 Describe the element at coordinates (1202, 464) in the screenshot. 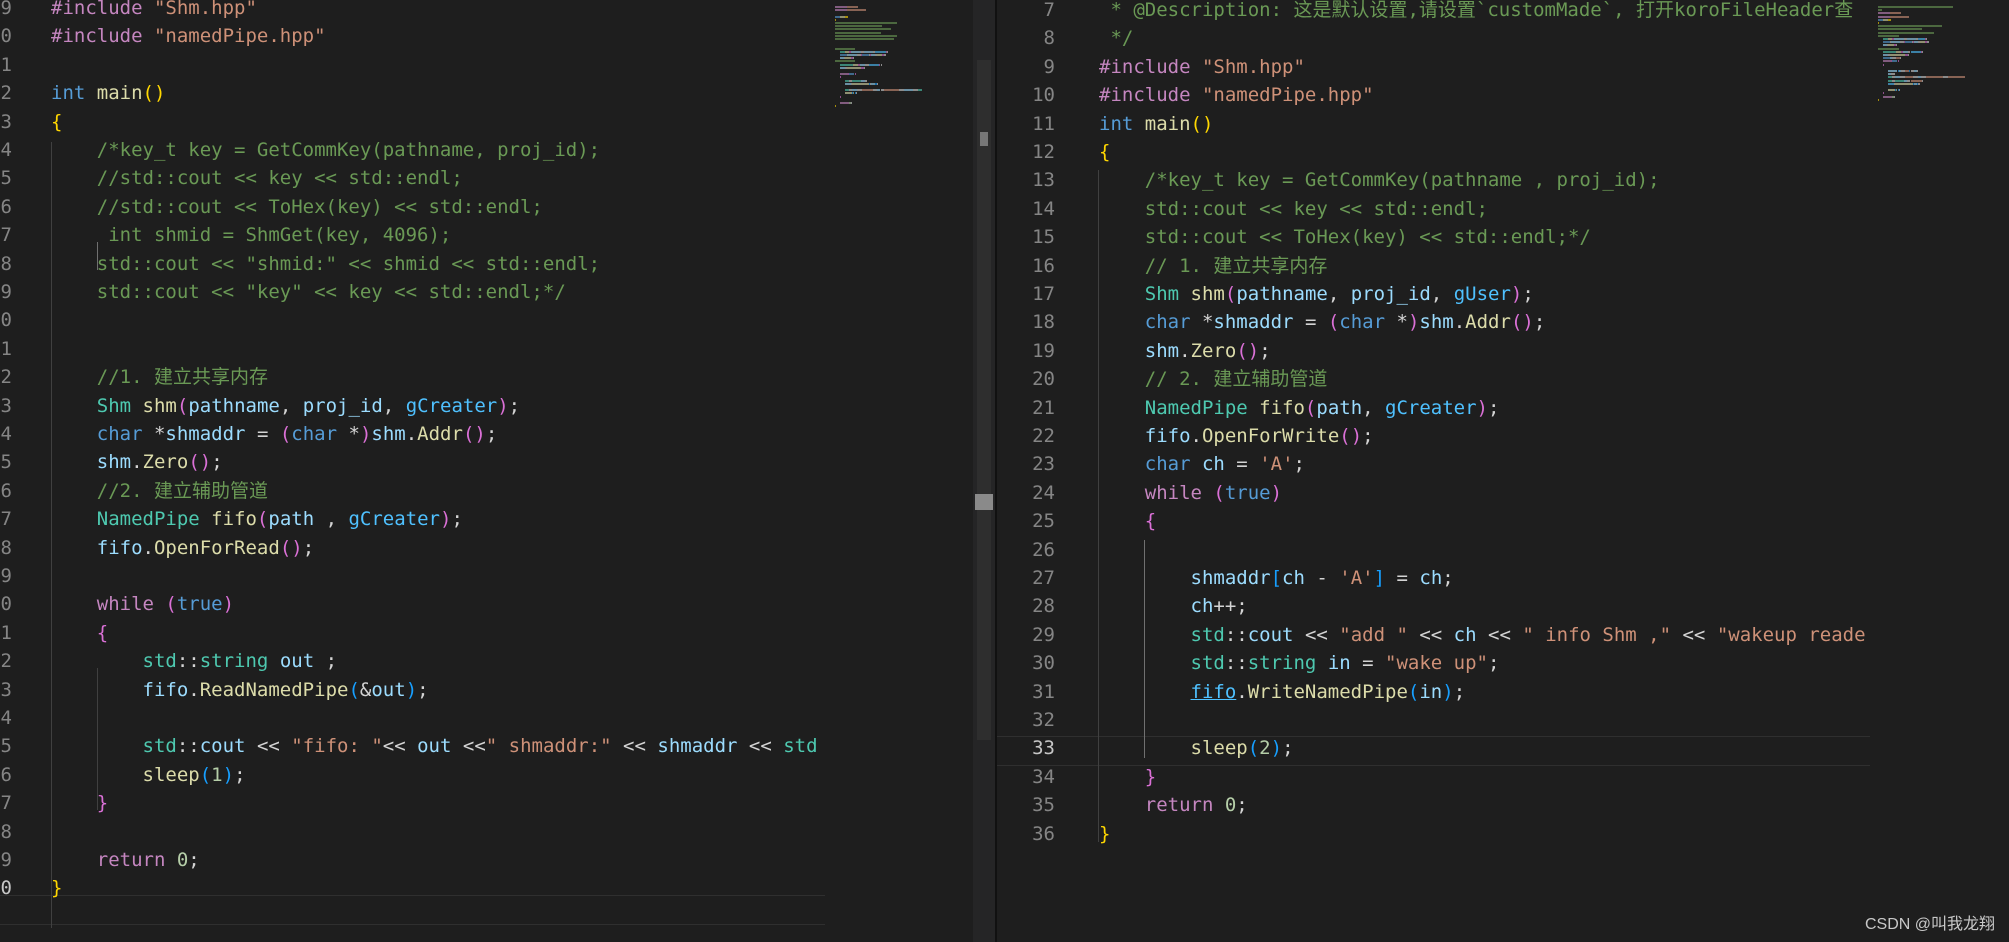

I see `line-code: char ch = 'A';` at that location.